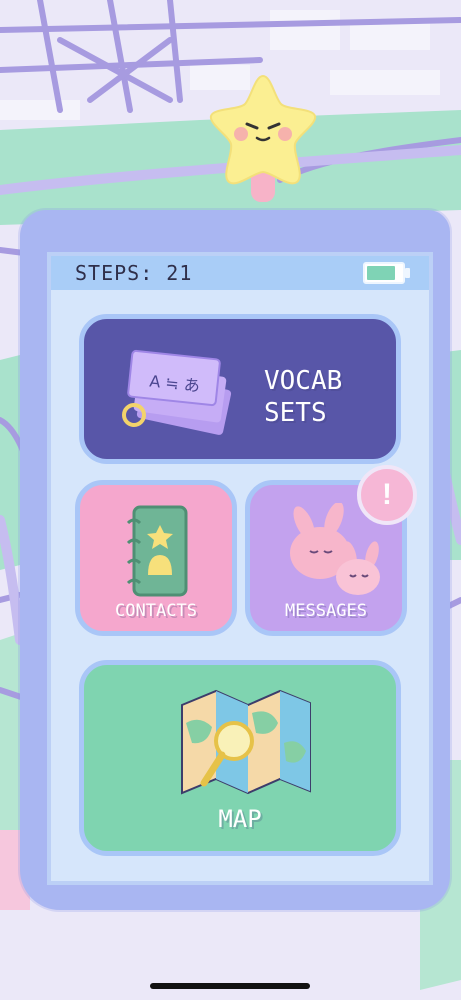 This screenshot has height=1000, width=461. What do you see at coordinates (240, 819) in the screenshot?
I see `map-label: MAP` at bounding box center [240, 819].